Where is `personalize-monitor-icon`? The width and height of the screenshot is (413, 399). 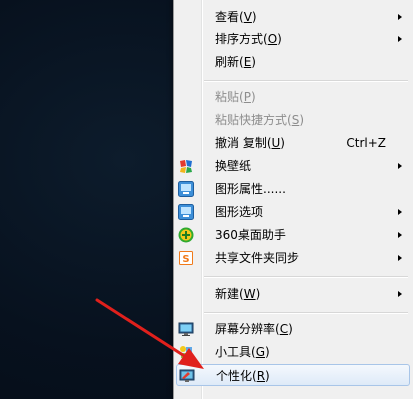
personalize-monitor-icon is located at coordinates (187, 376).